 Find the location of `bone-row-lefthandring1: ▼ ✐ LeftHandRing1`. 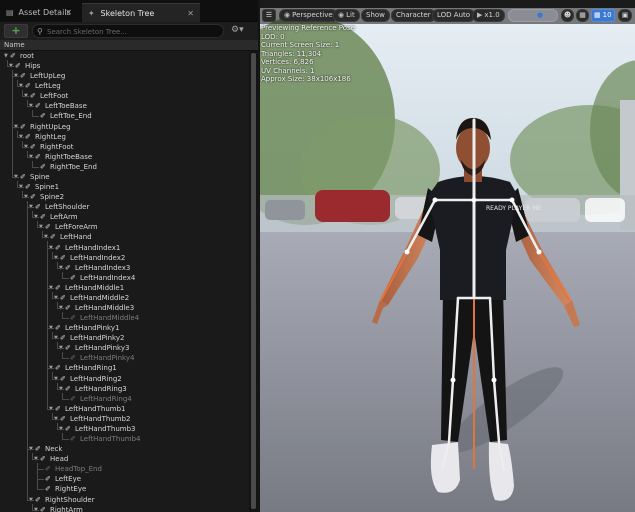

bone-row-lefthandring1: ▼ ✐ LeftHandRing1 is located at coordinates (124, 368).